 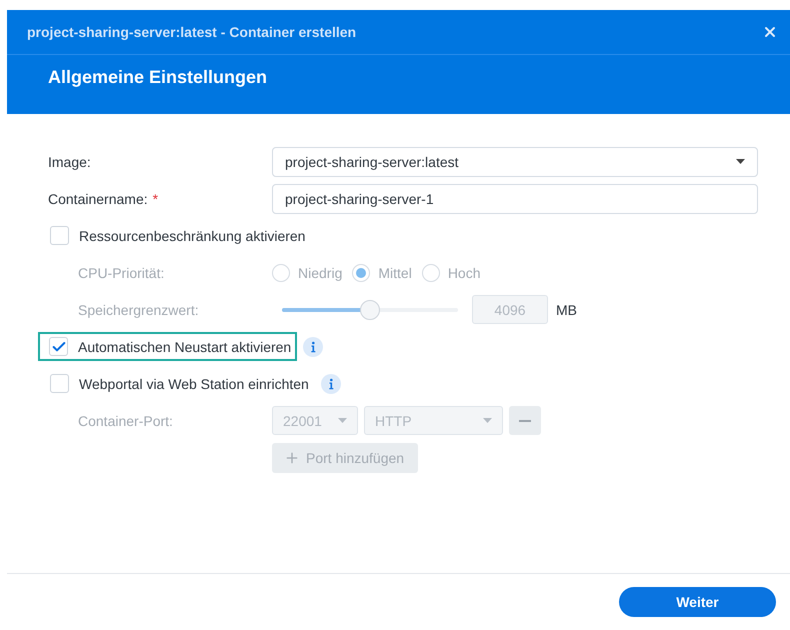 What do you see at coordinates (104, 198) in the screenshot?
I see `field-label: Containername: *` at bounding box center [104, 198].